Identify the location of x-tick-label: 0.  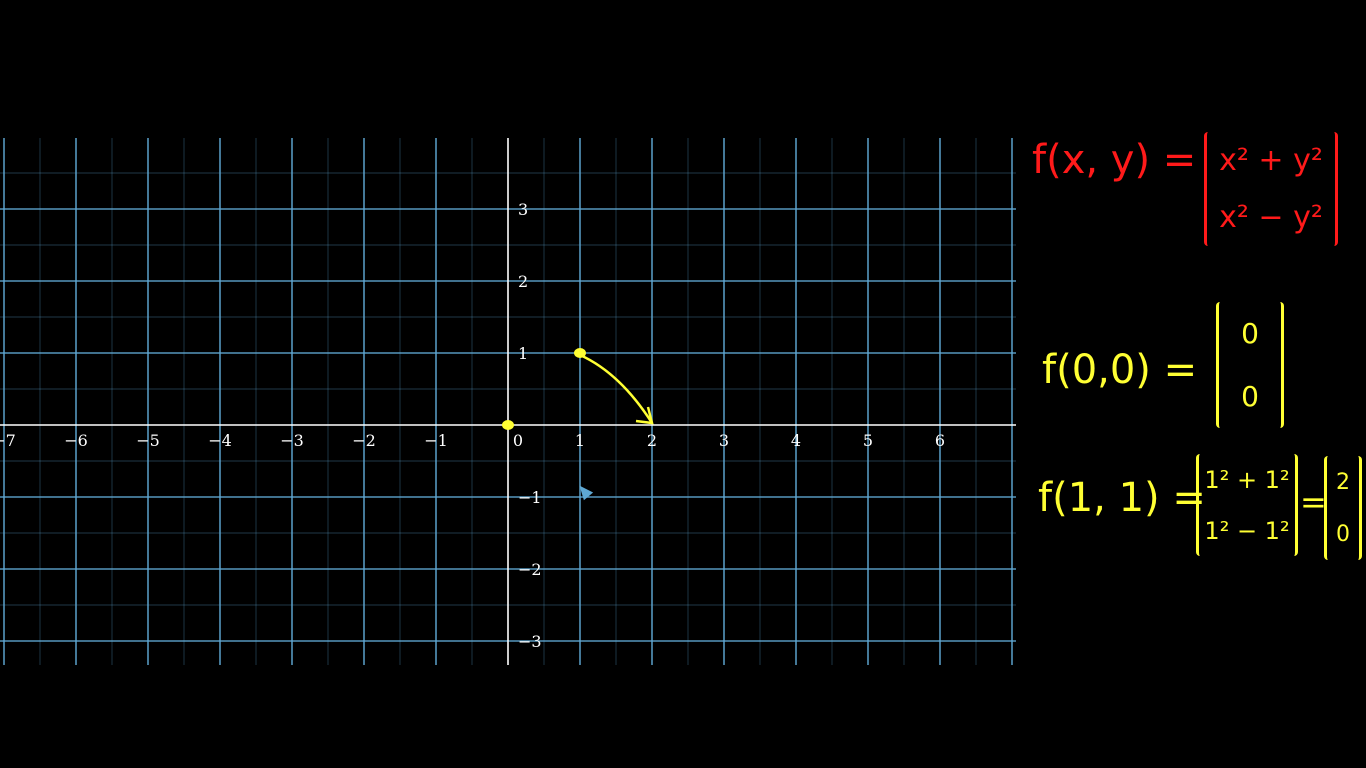
(518, 440).